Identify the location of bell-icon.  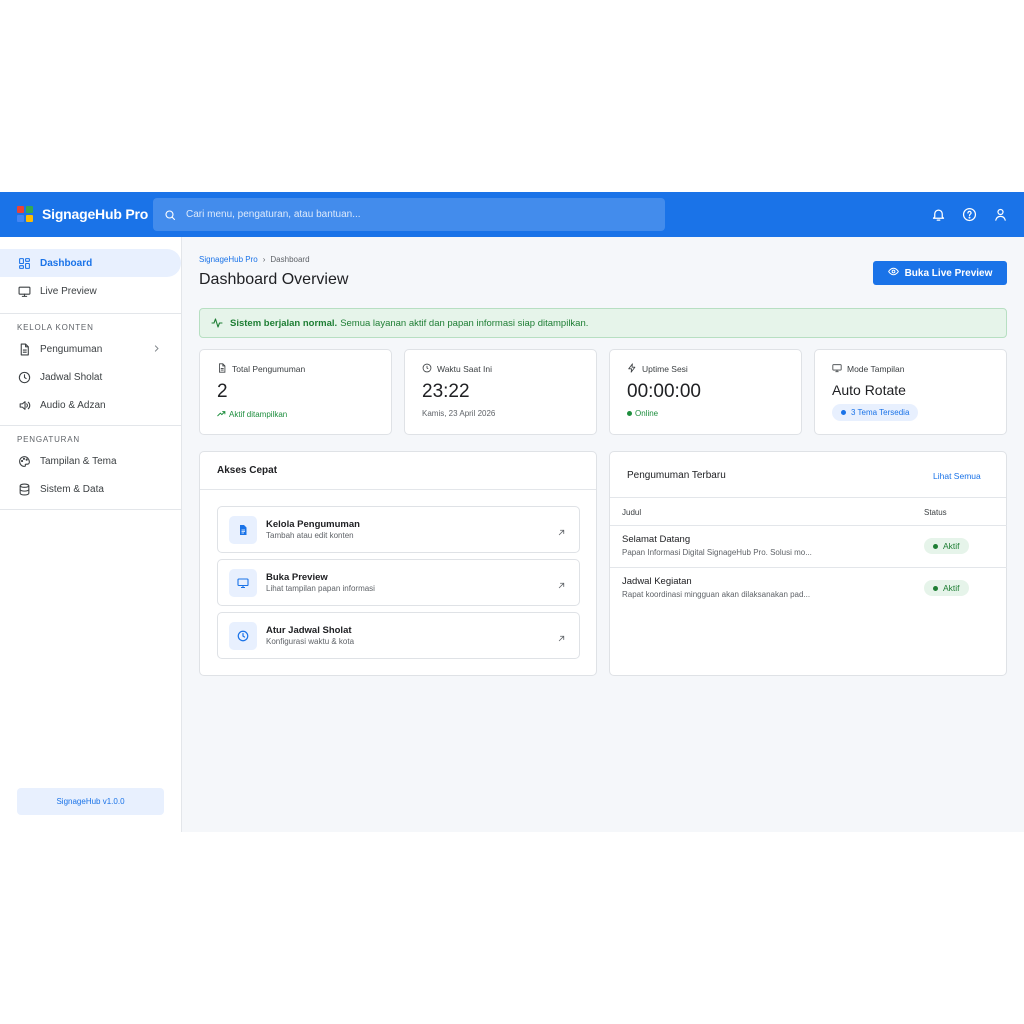
(938, 214).